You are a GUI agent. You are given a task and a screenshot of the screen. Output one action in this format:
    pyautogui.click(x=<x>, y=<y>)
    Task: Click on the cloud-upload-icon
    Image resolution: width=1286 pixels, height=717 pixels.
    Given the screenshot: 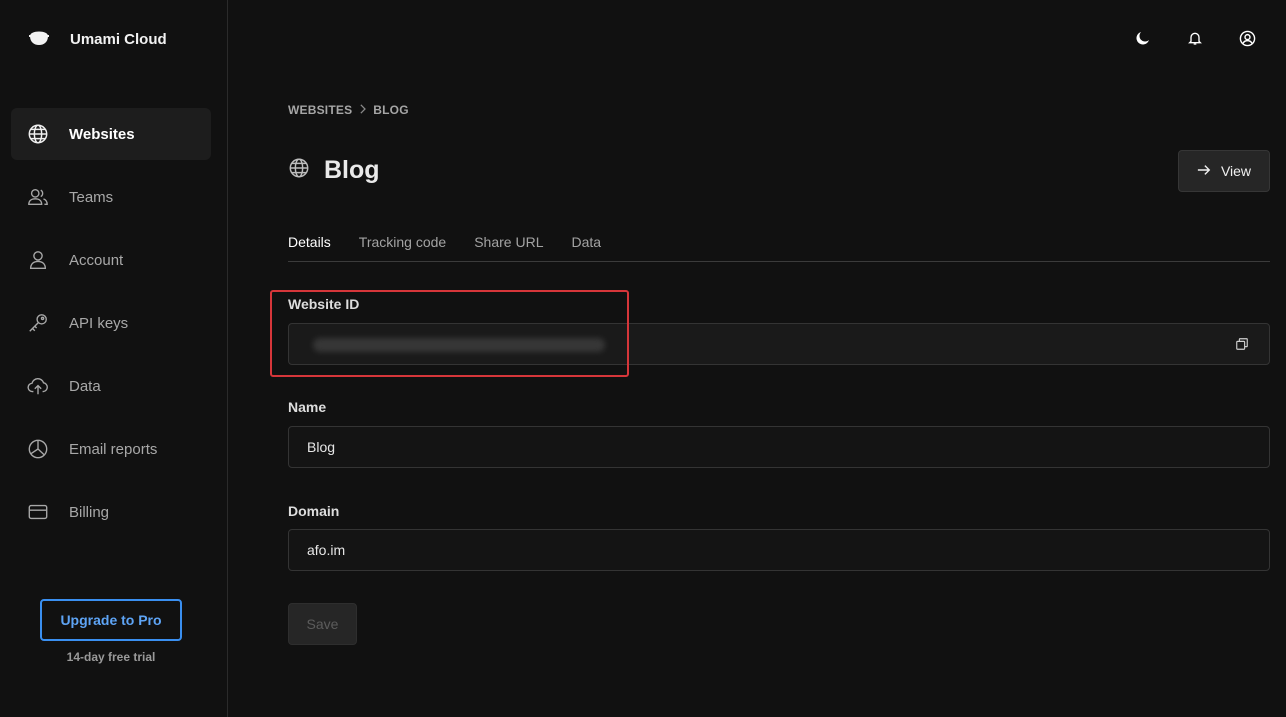 What is the action you would take?
    pyautogui.click(x=38, y=386)
    